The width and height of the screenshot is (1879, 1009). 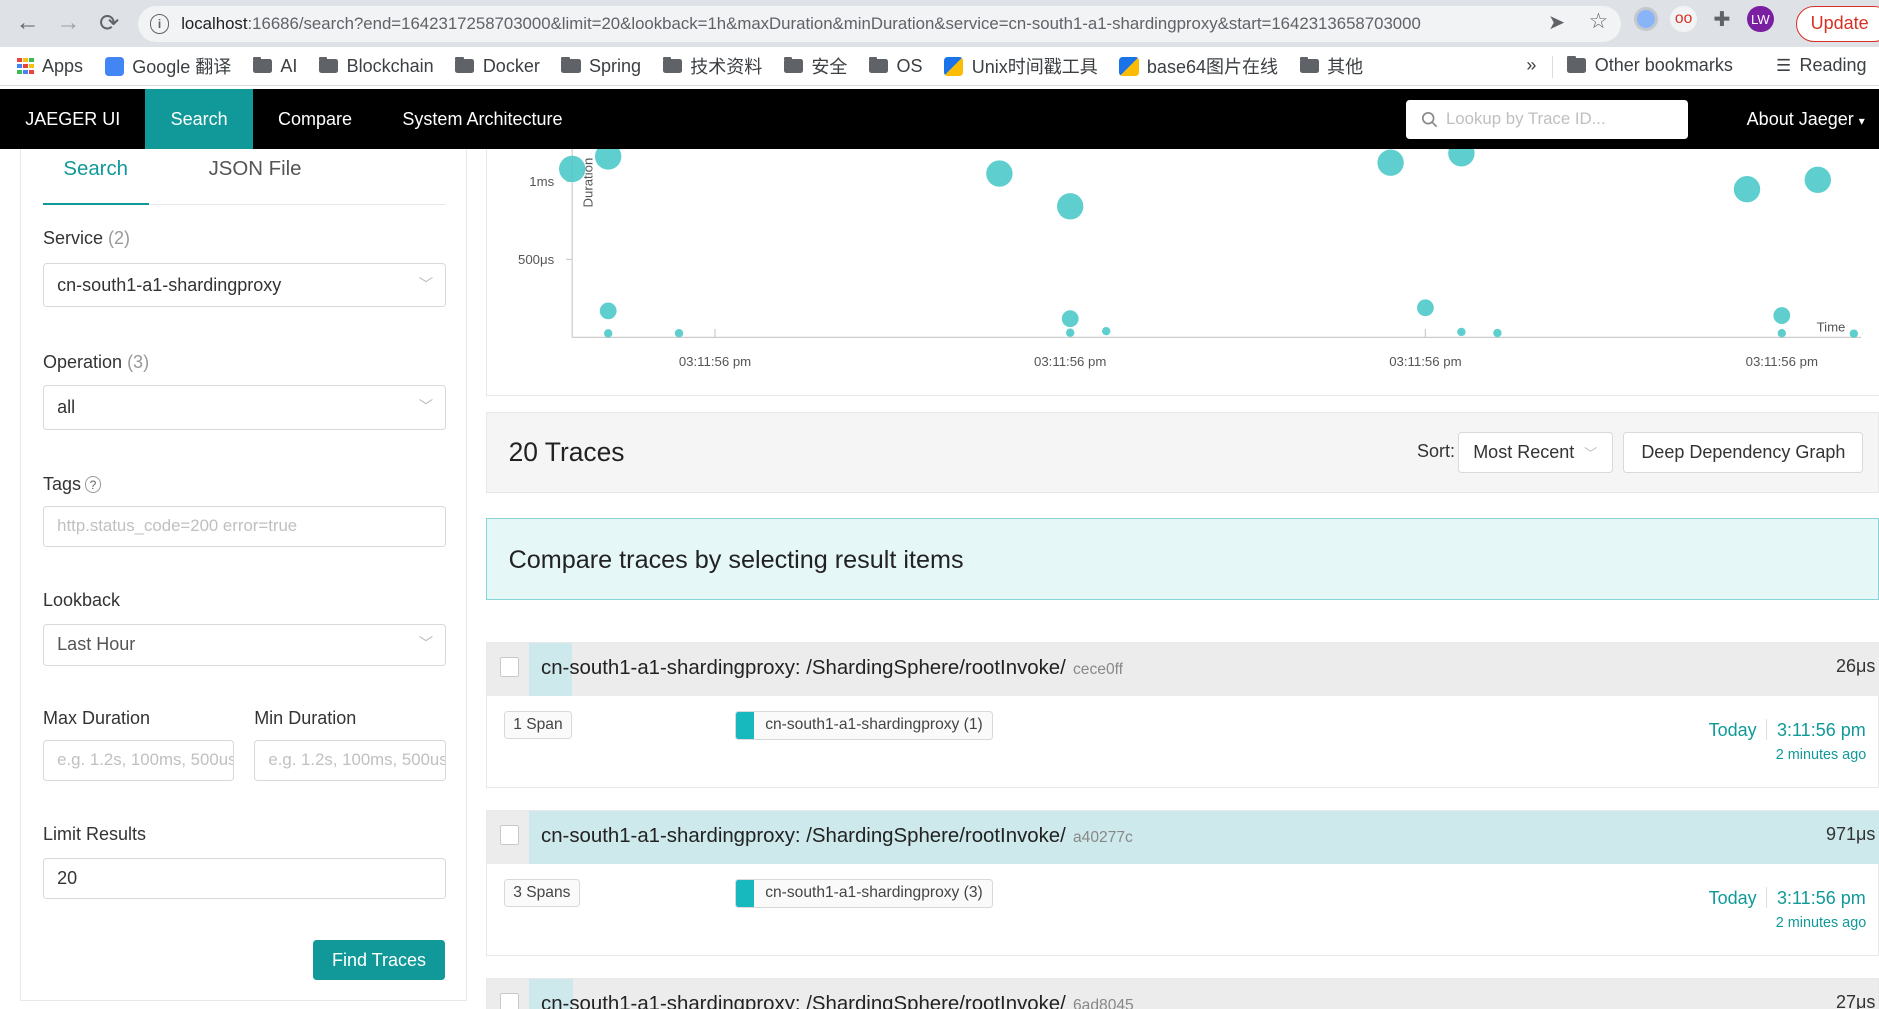 I want to click on sort-select: Most Recent ﹀, so click(x=1535, y=452).